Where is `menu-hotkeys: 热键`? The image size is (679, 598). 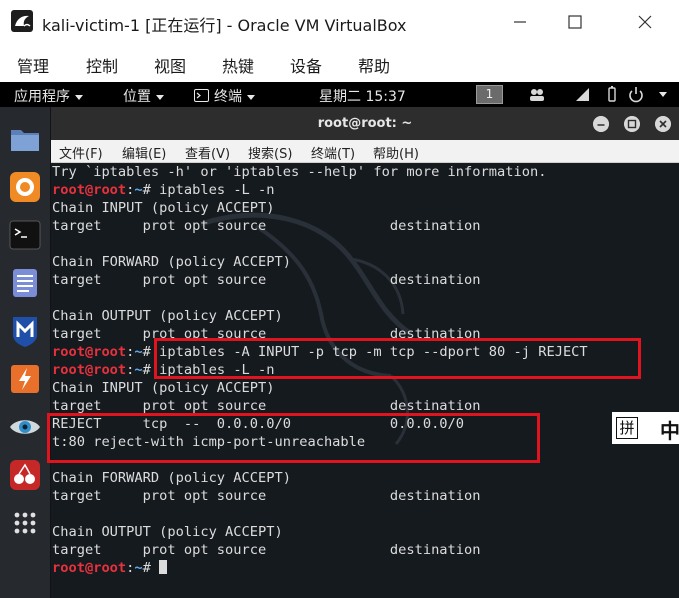 menu-hotkeys: 热键 is located at coordinates (238, 65).